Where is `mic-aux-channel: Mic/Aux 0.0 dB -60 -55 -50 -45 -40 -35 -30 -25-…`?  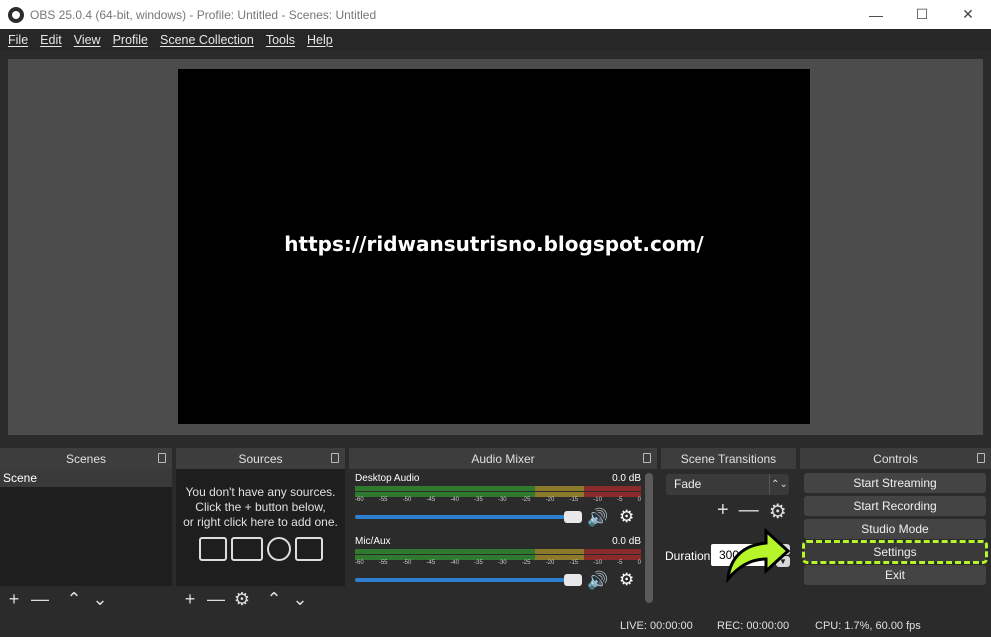
mic-aux-channel: Mic/Aux 0.0 dB -60 -55 -50 -45 -40 -35 -30 -25-… is located at coordinates (498, 566).